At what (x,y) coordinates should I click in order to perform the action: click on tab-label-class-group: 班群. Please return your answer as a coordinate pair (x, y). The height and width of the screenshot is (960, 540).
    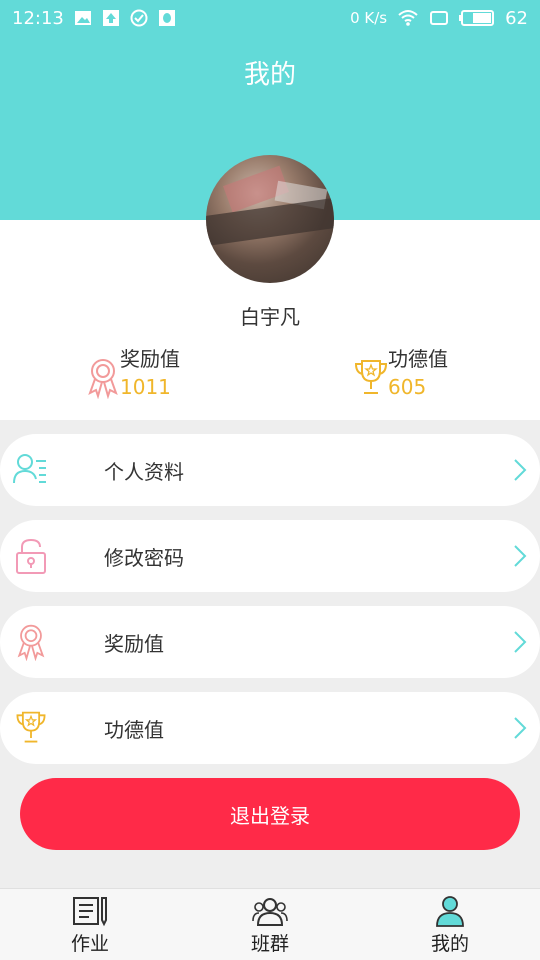
    Looking at the image, I should click on (269, 944).